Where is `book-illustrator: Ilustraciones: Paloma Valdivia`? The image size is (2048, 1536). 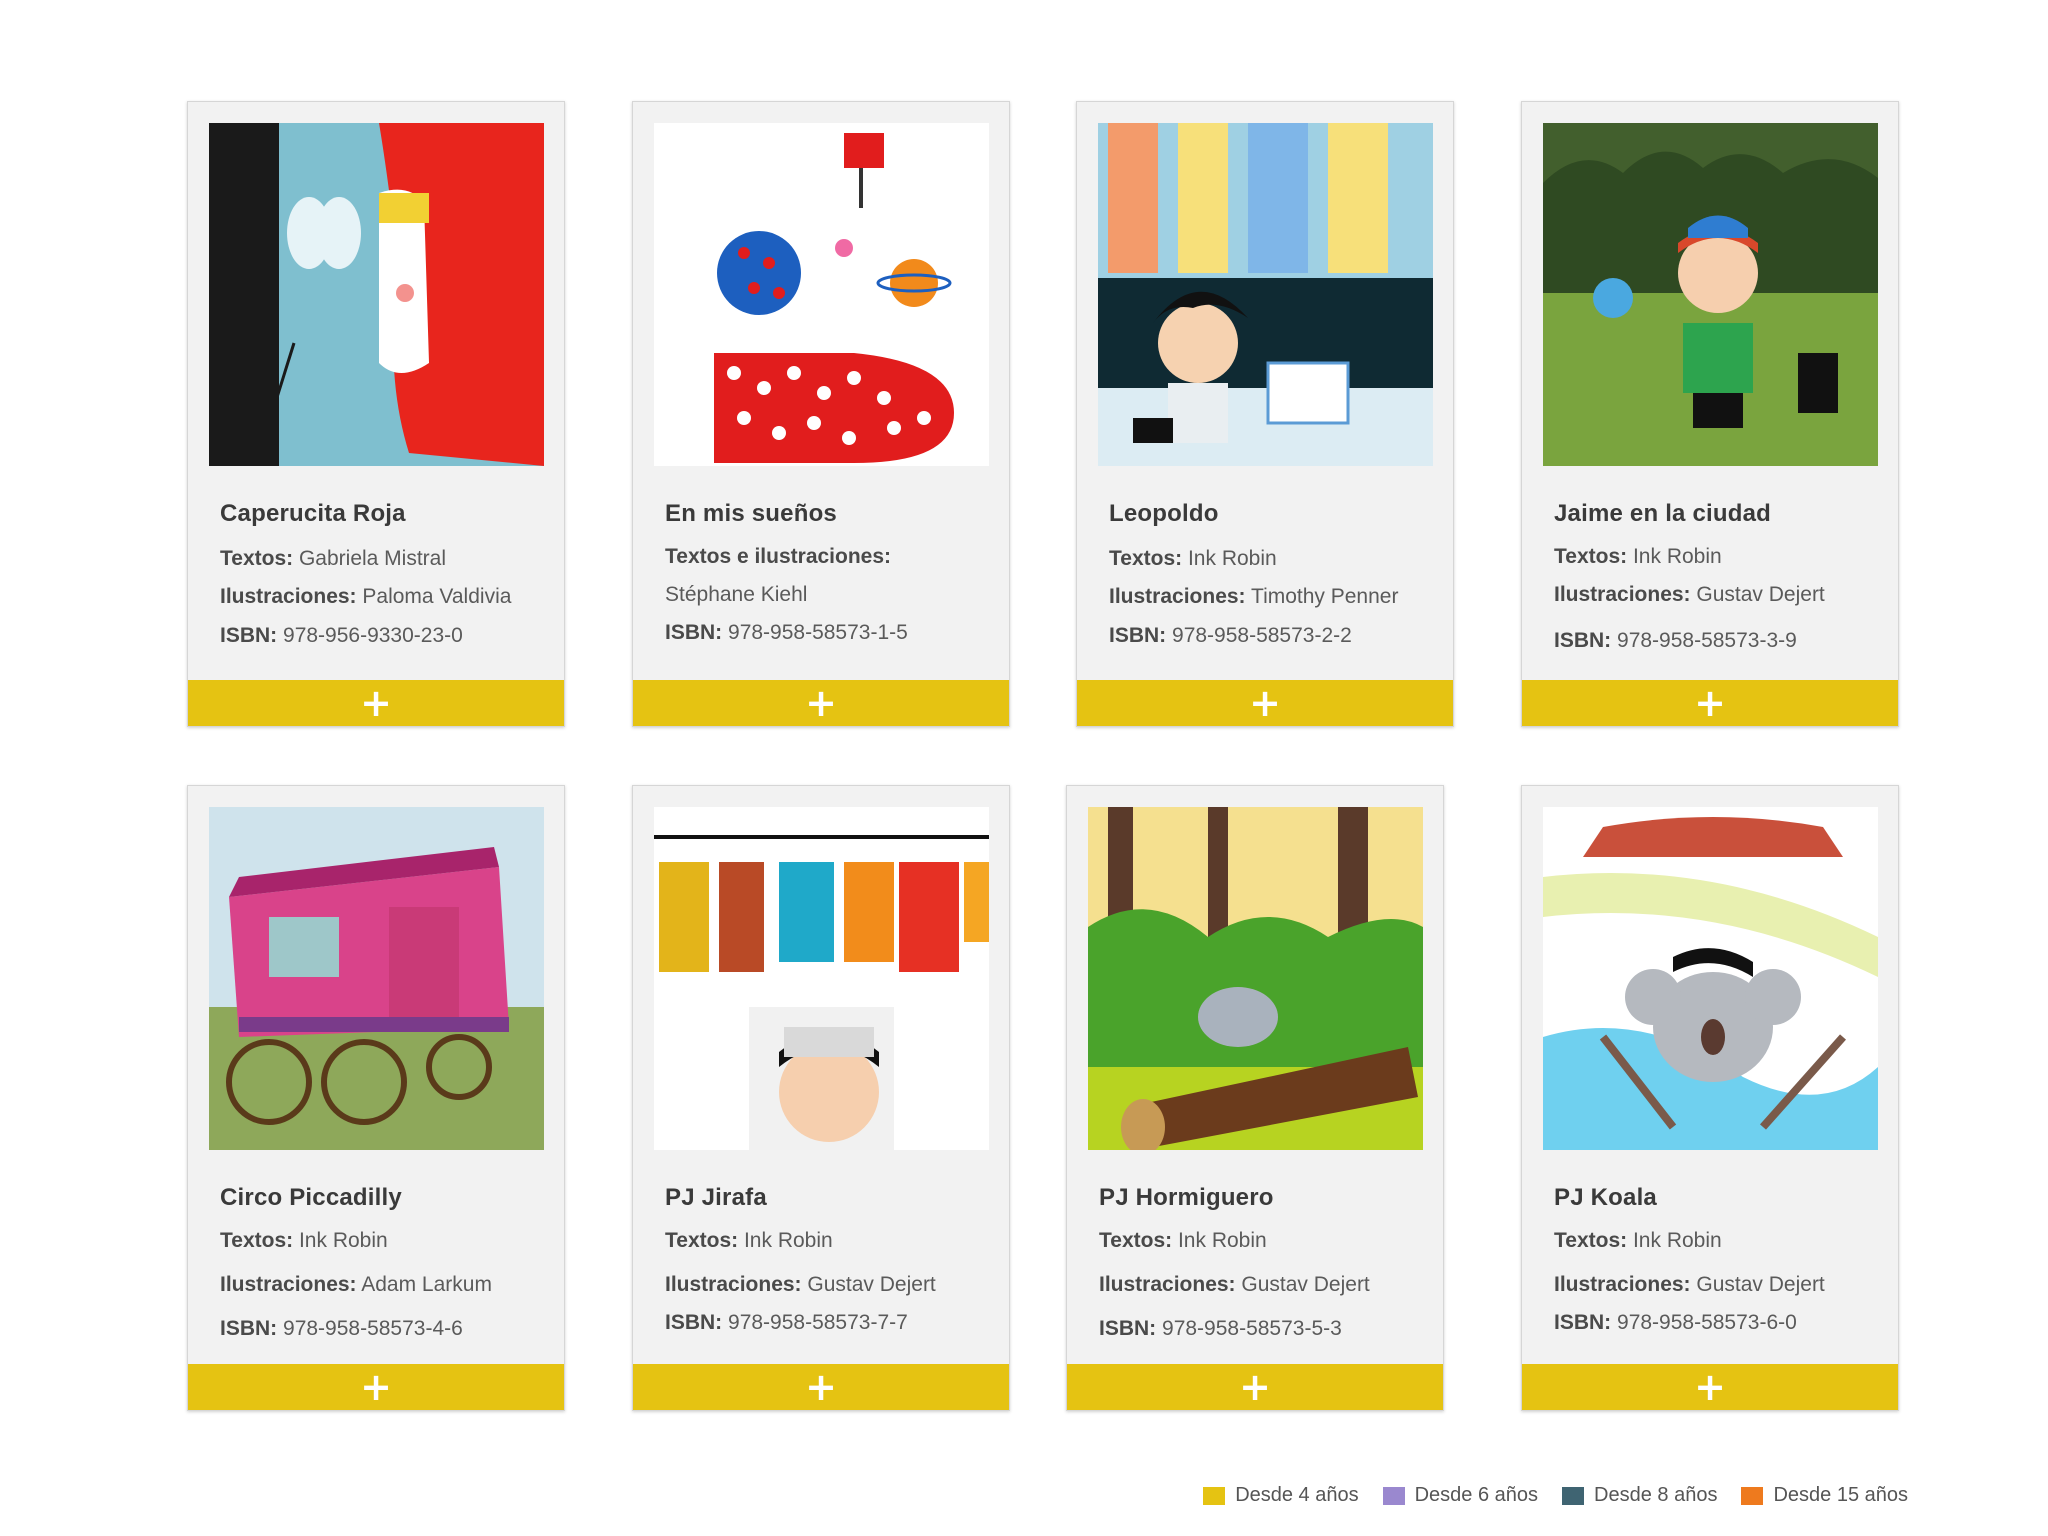 book-illustrator: Ilustraciones: Paloma Valdivia is located at coordinates (365, 597).